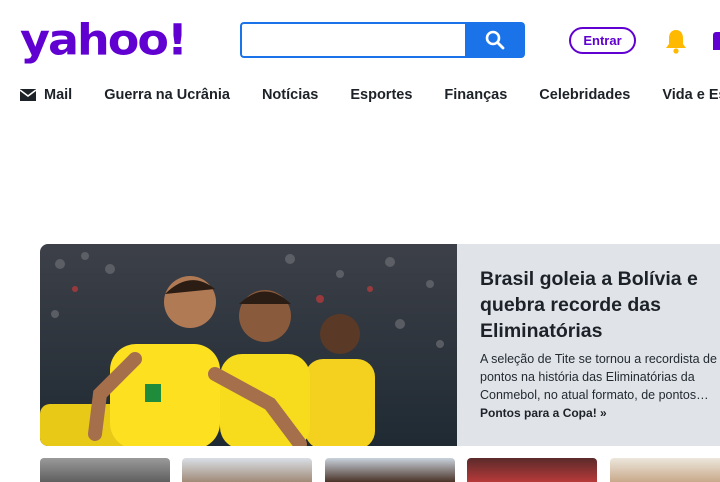  I want to click on mail-icon, so click(28, 95).